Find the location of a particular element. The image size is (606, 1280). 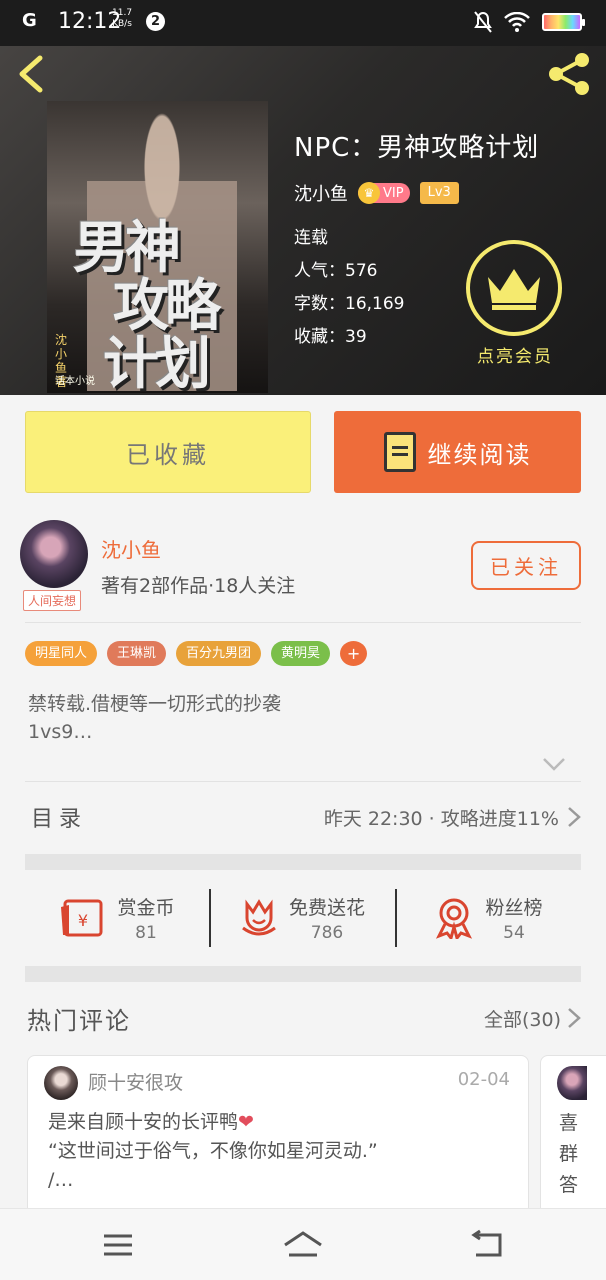

author-line: 沈小鱼 ♛ VIP Lv3 is located at coordinates (376, 193).